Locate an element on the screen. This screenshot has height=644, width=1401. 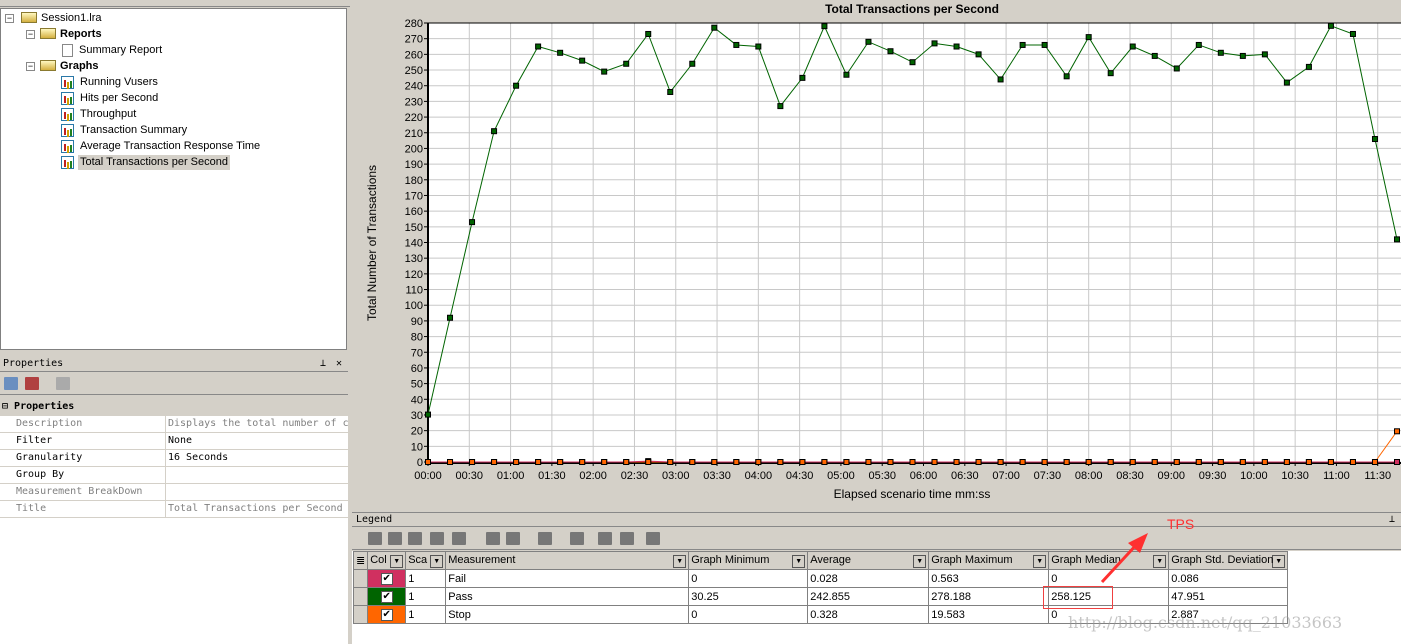
property-value: None is located at coordinates (257, 441).